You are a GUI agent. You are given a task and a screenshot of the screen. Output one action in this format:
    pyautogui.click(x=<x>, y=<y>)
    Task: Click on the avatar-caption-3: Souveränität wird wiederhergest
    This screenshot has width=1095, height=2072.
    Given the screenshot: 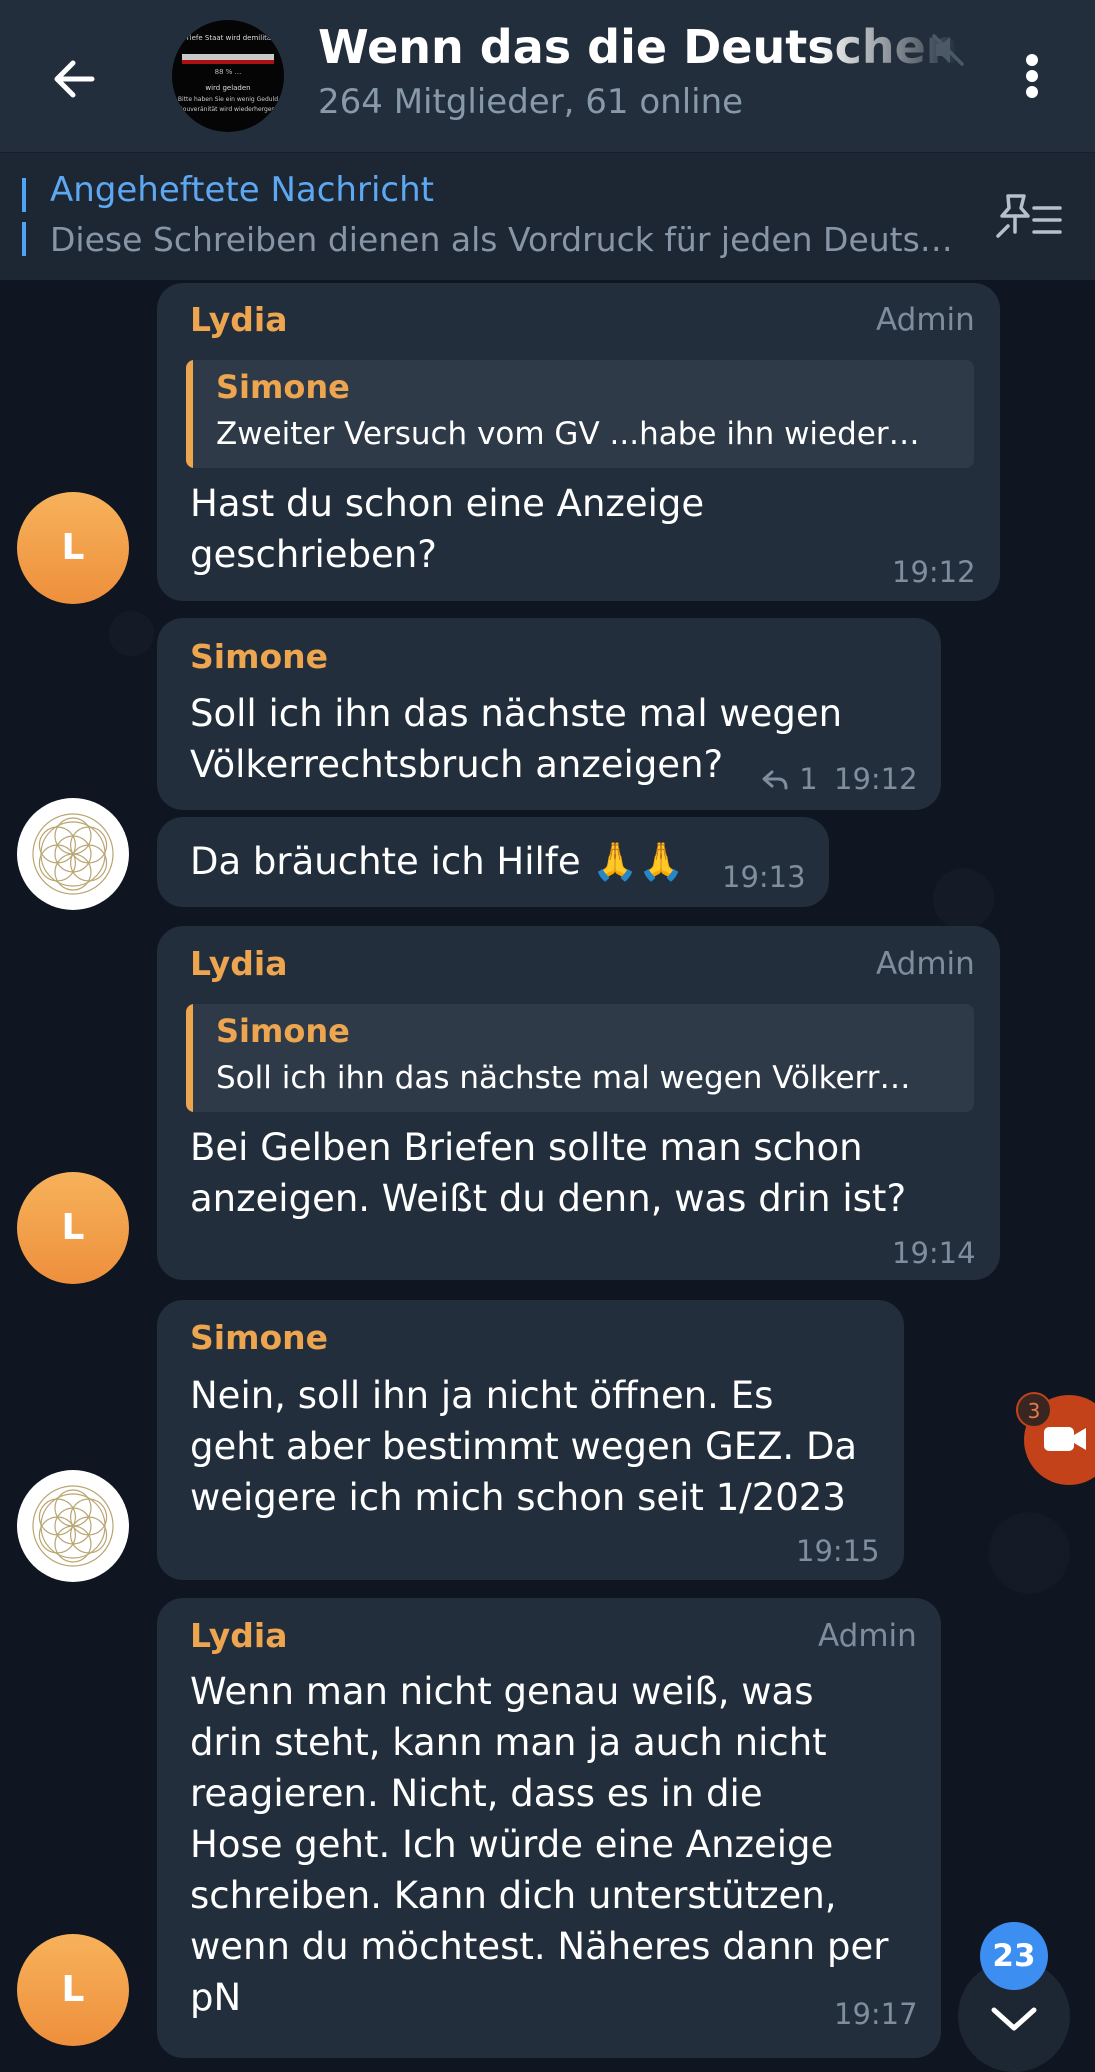 What is the action you would take?
    pyautogui.click(x=228, y=109)
    